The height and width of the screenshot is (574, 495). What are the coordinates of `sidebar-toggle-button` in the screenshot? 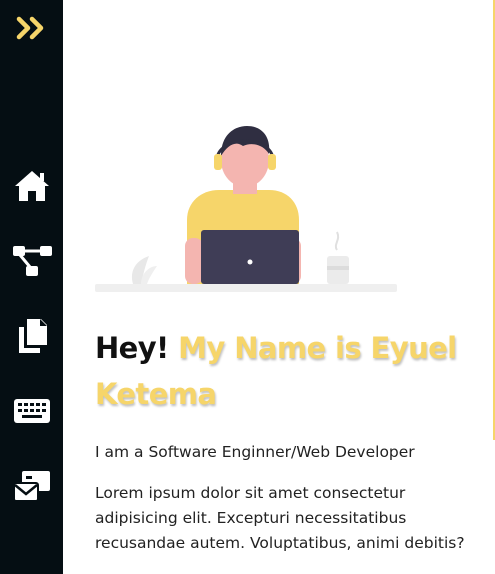 It's located at (31, 28).